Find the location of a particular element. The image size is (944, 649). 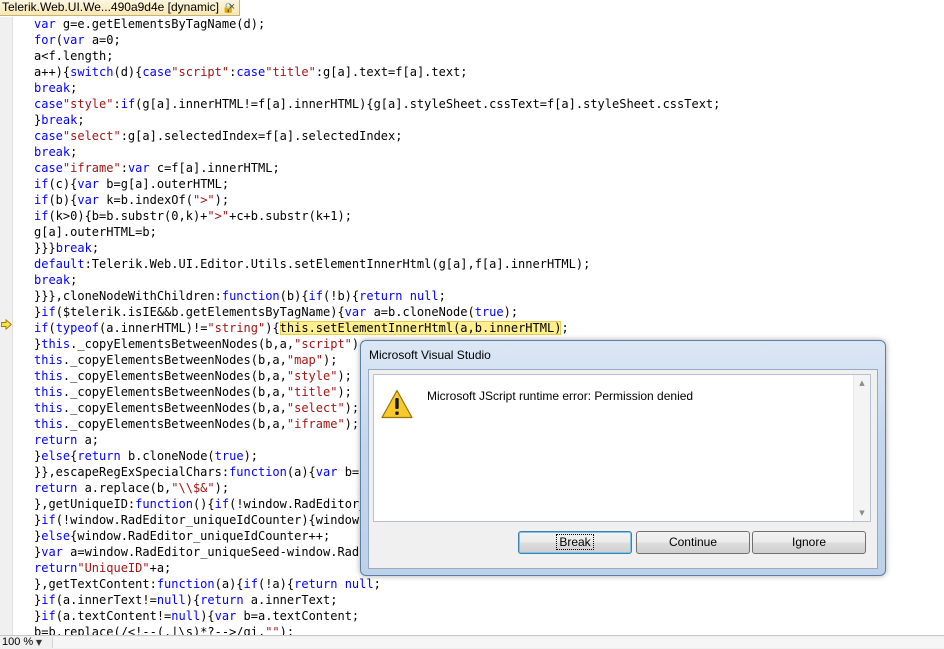

code-token: "string" is located at coordinates (236, 328).